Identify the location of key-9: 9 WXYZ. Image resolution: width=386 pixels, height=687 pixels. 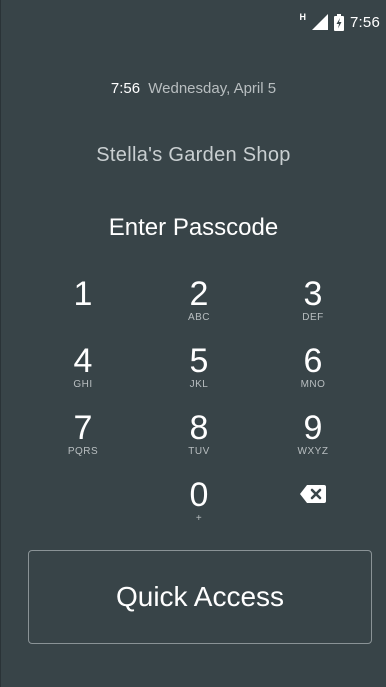
(313, 443).